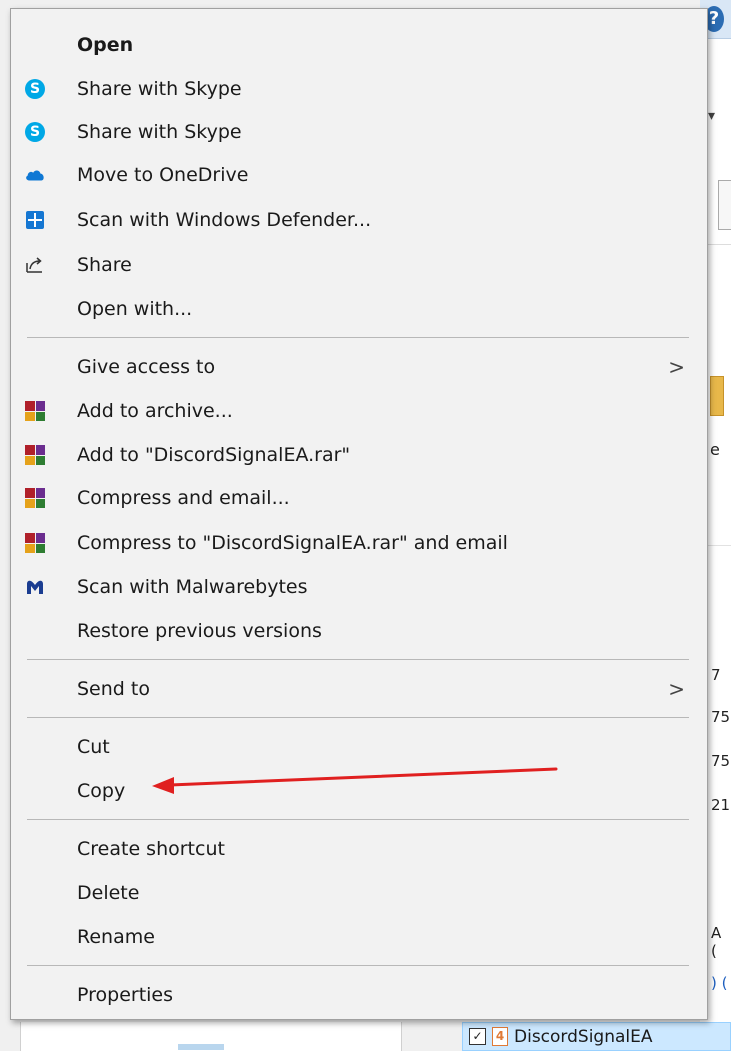  Describe the element at coordinates (355, 780) in the screenshot. I see `annotation-arrow-icon` at that location.